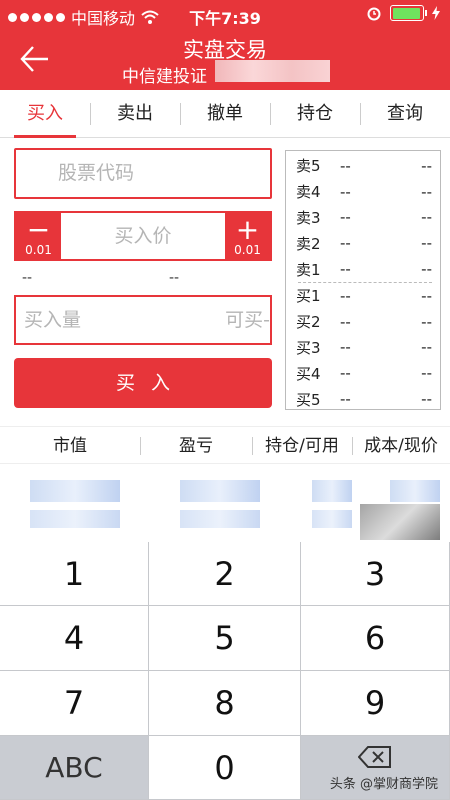 This screenshot has width=450, height=800. Describe the element at coordinates (364, 373) in the screenshot. I see `bid-row: 买4 -- --` at that location.